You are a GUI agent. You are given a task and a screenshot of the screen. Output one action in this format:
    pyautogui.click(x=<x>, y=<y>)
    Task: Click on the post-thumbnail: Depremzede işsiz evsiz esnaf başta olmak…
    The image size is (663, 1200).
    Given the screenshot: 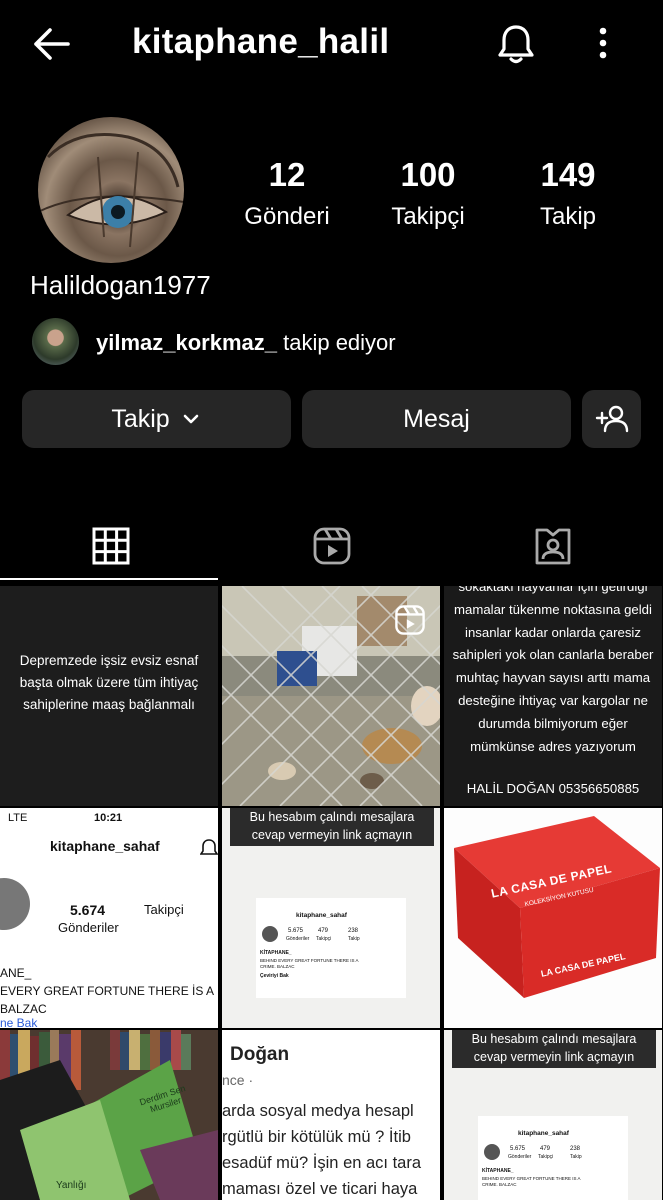 What is the action you would take?
    pyautogui.click(x=109, y=696)
    